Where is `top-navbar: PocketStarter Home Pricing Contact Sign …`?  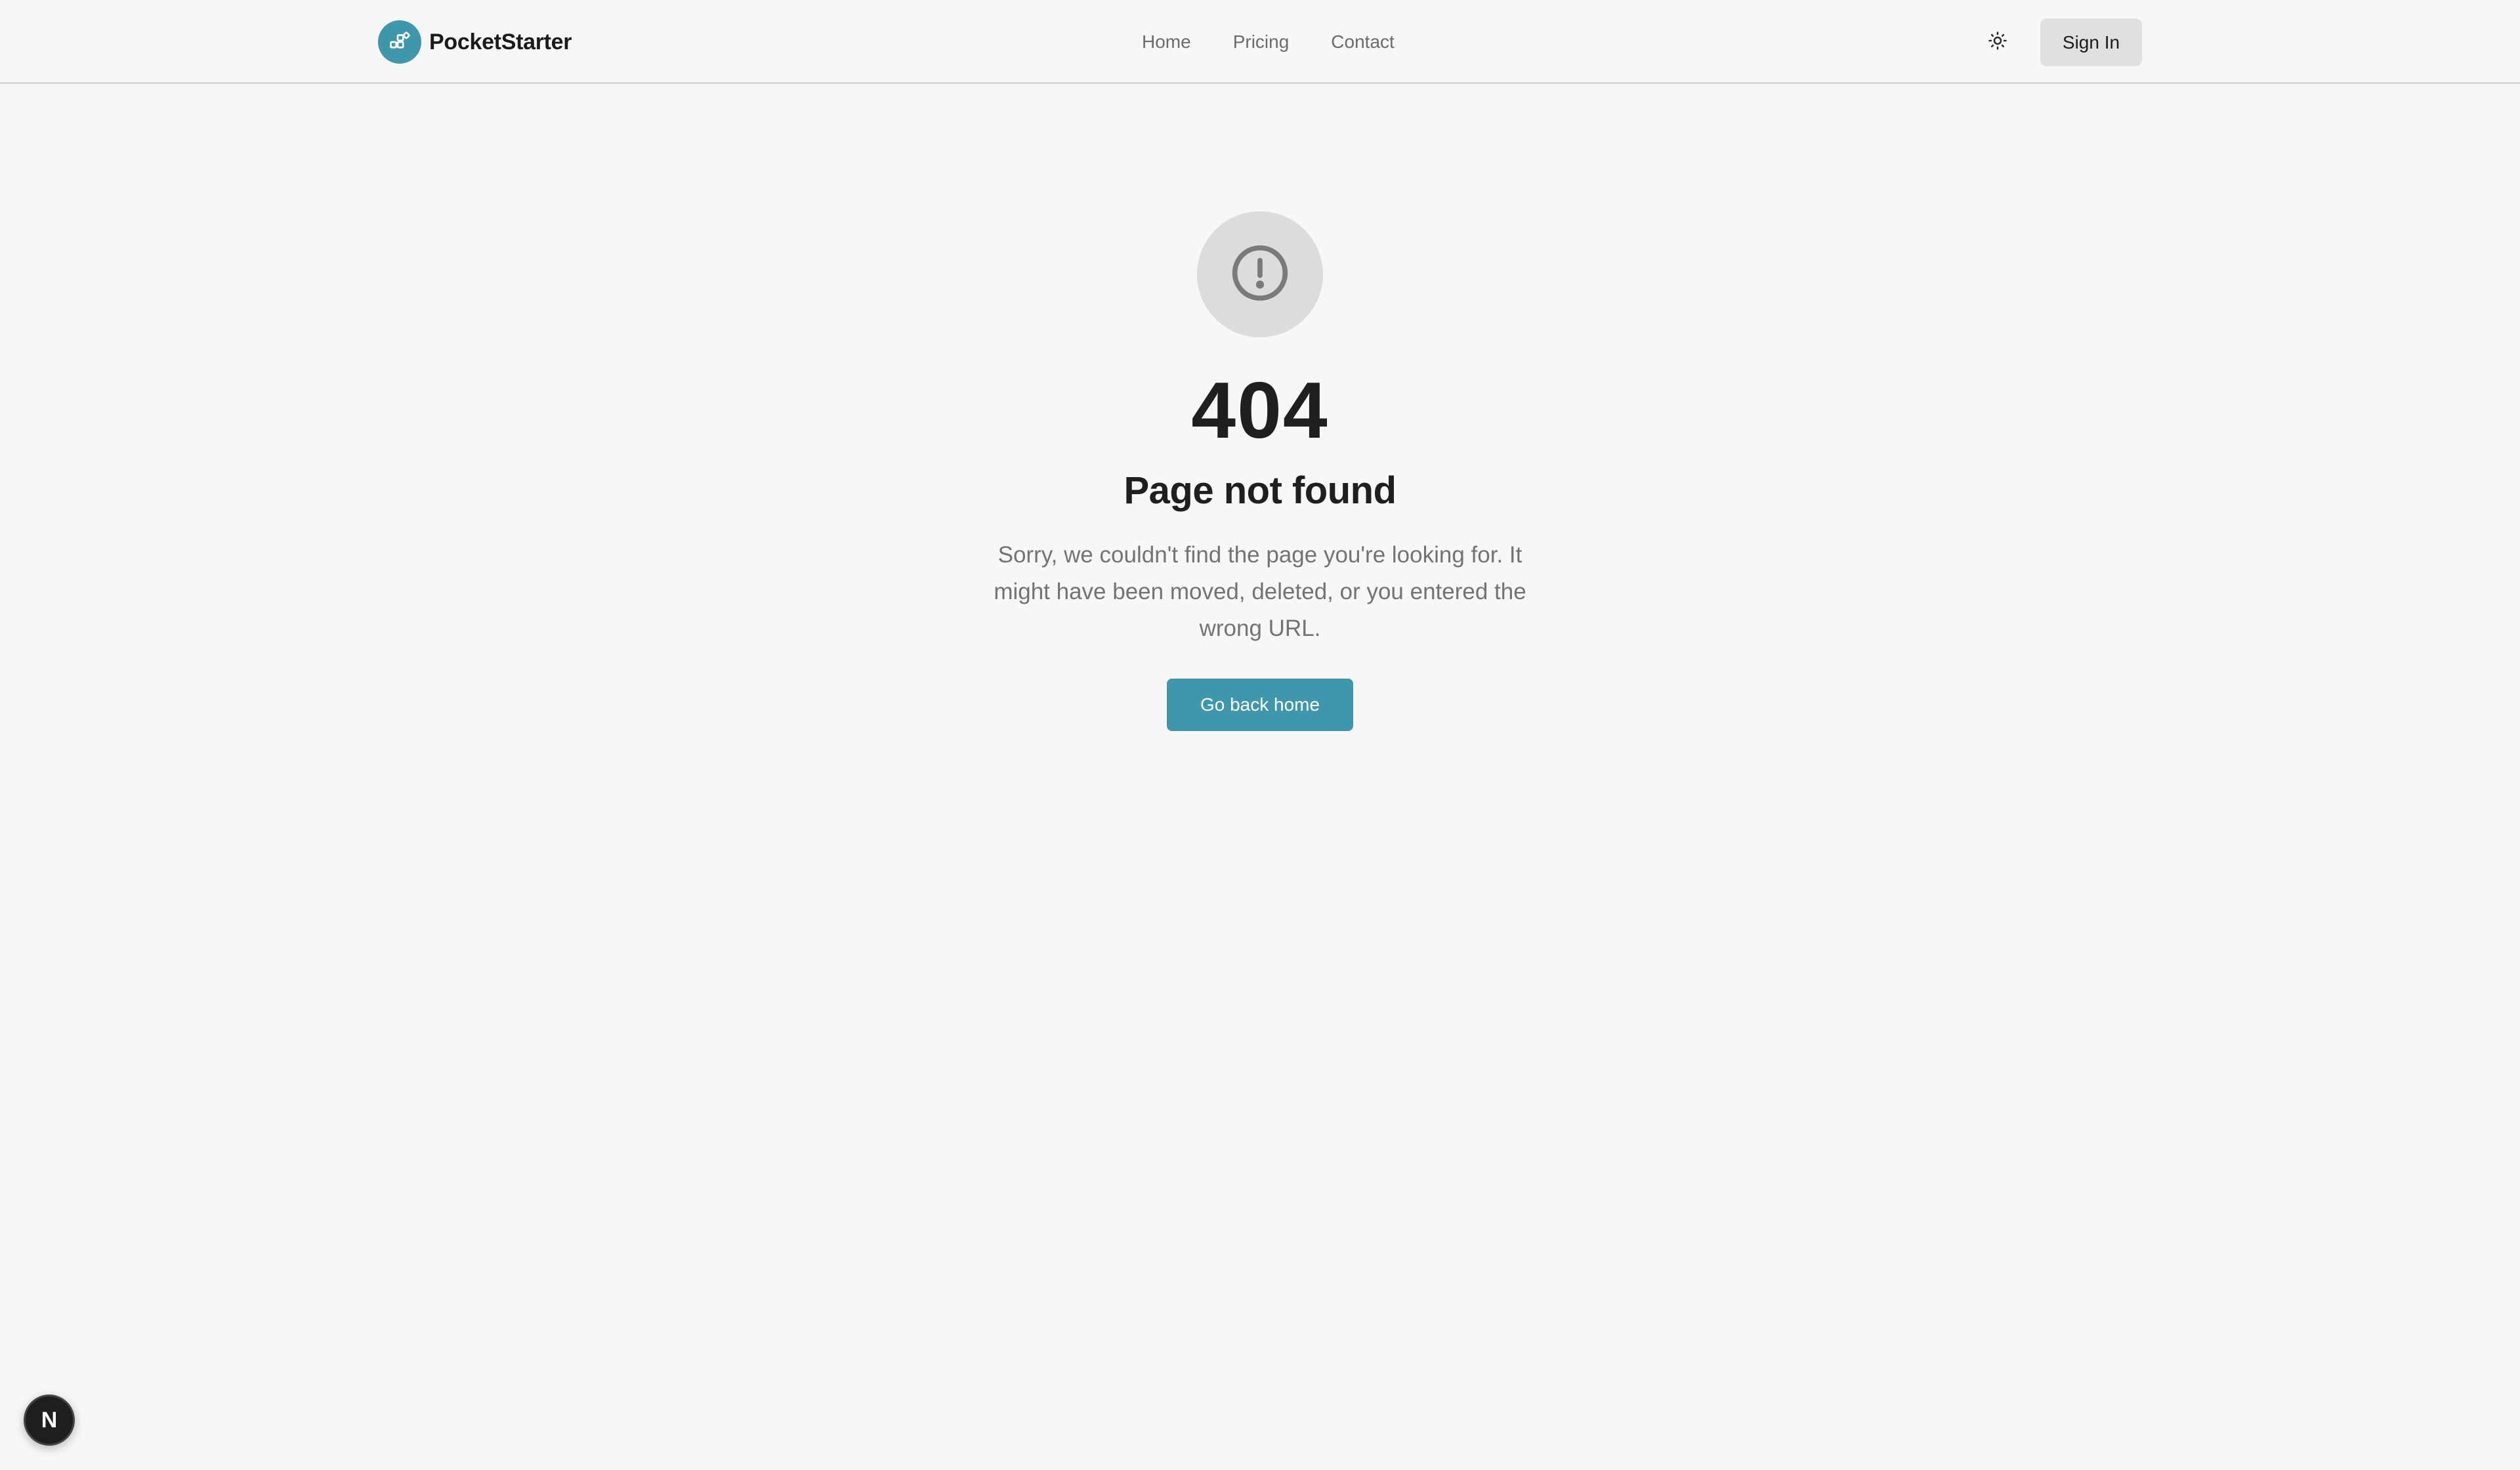
top-navbar: PocketStarter Home Pricing Contact Sign … is located at coordinates (1260, 42).